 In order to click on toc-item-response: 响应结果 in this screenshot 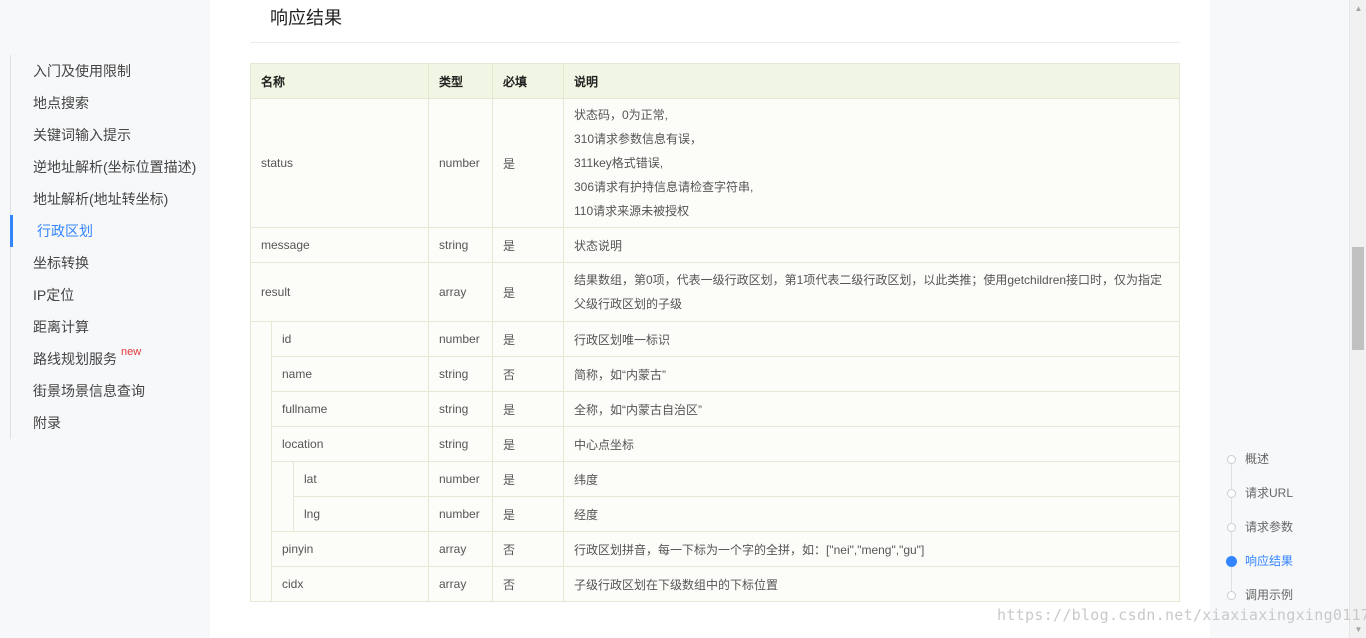, I will do `click(1286, 561)`.